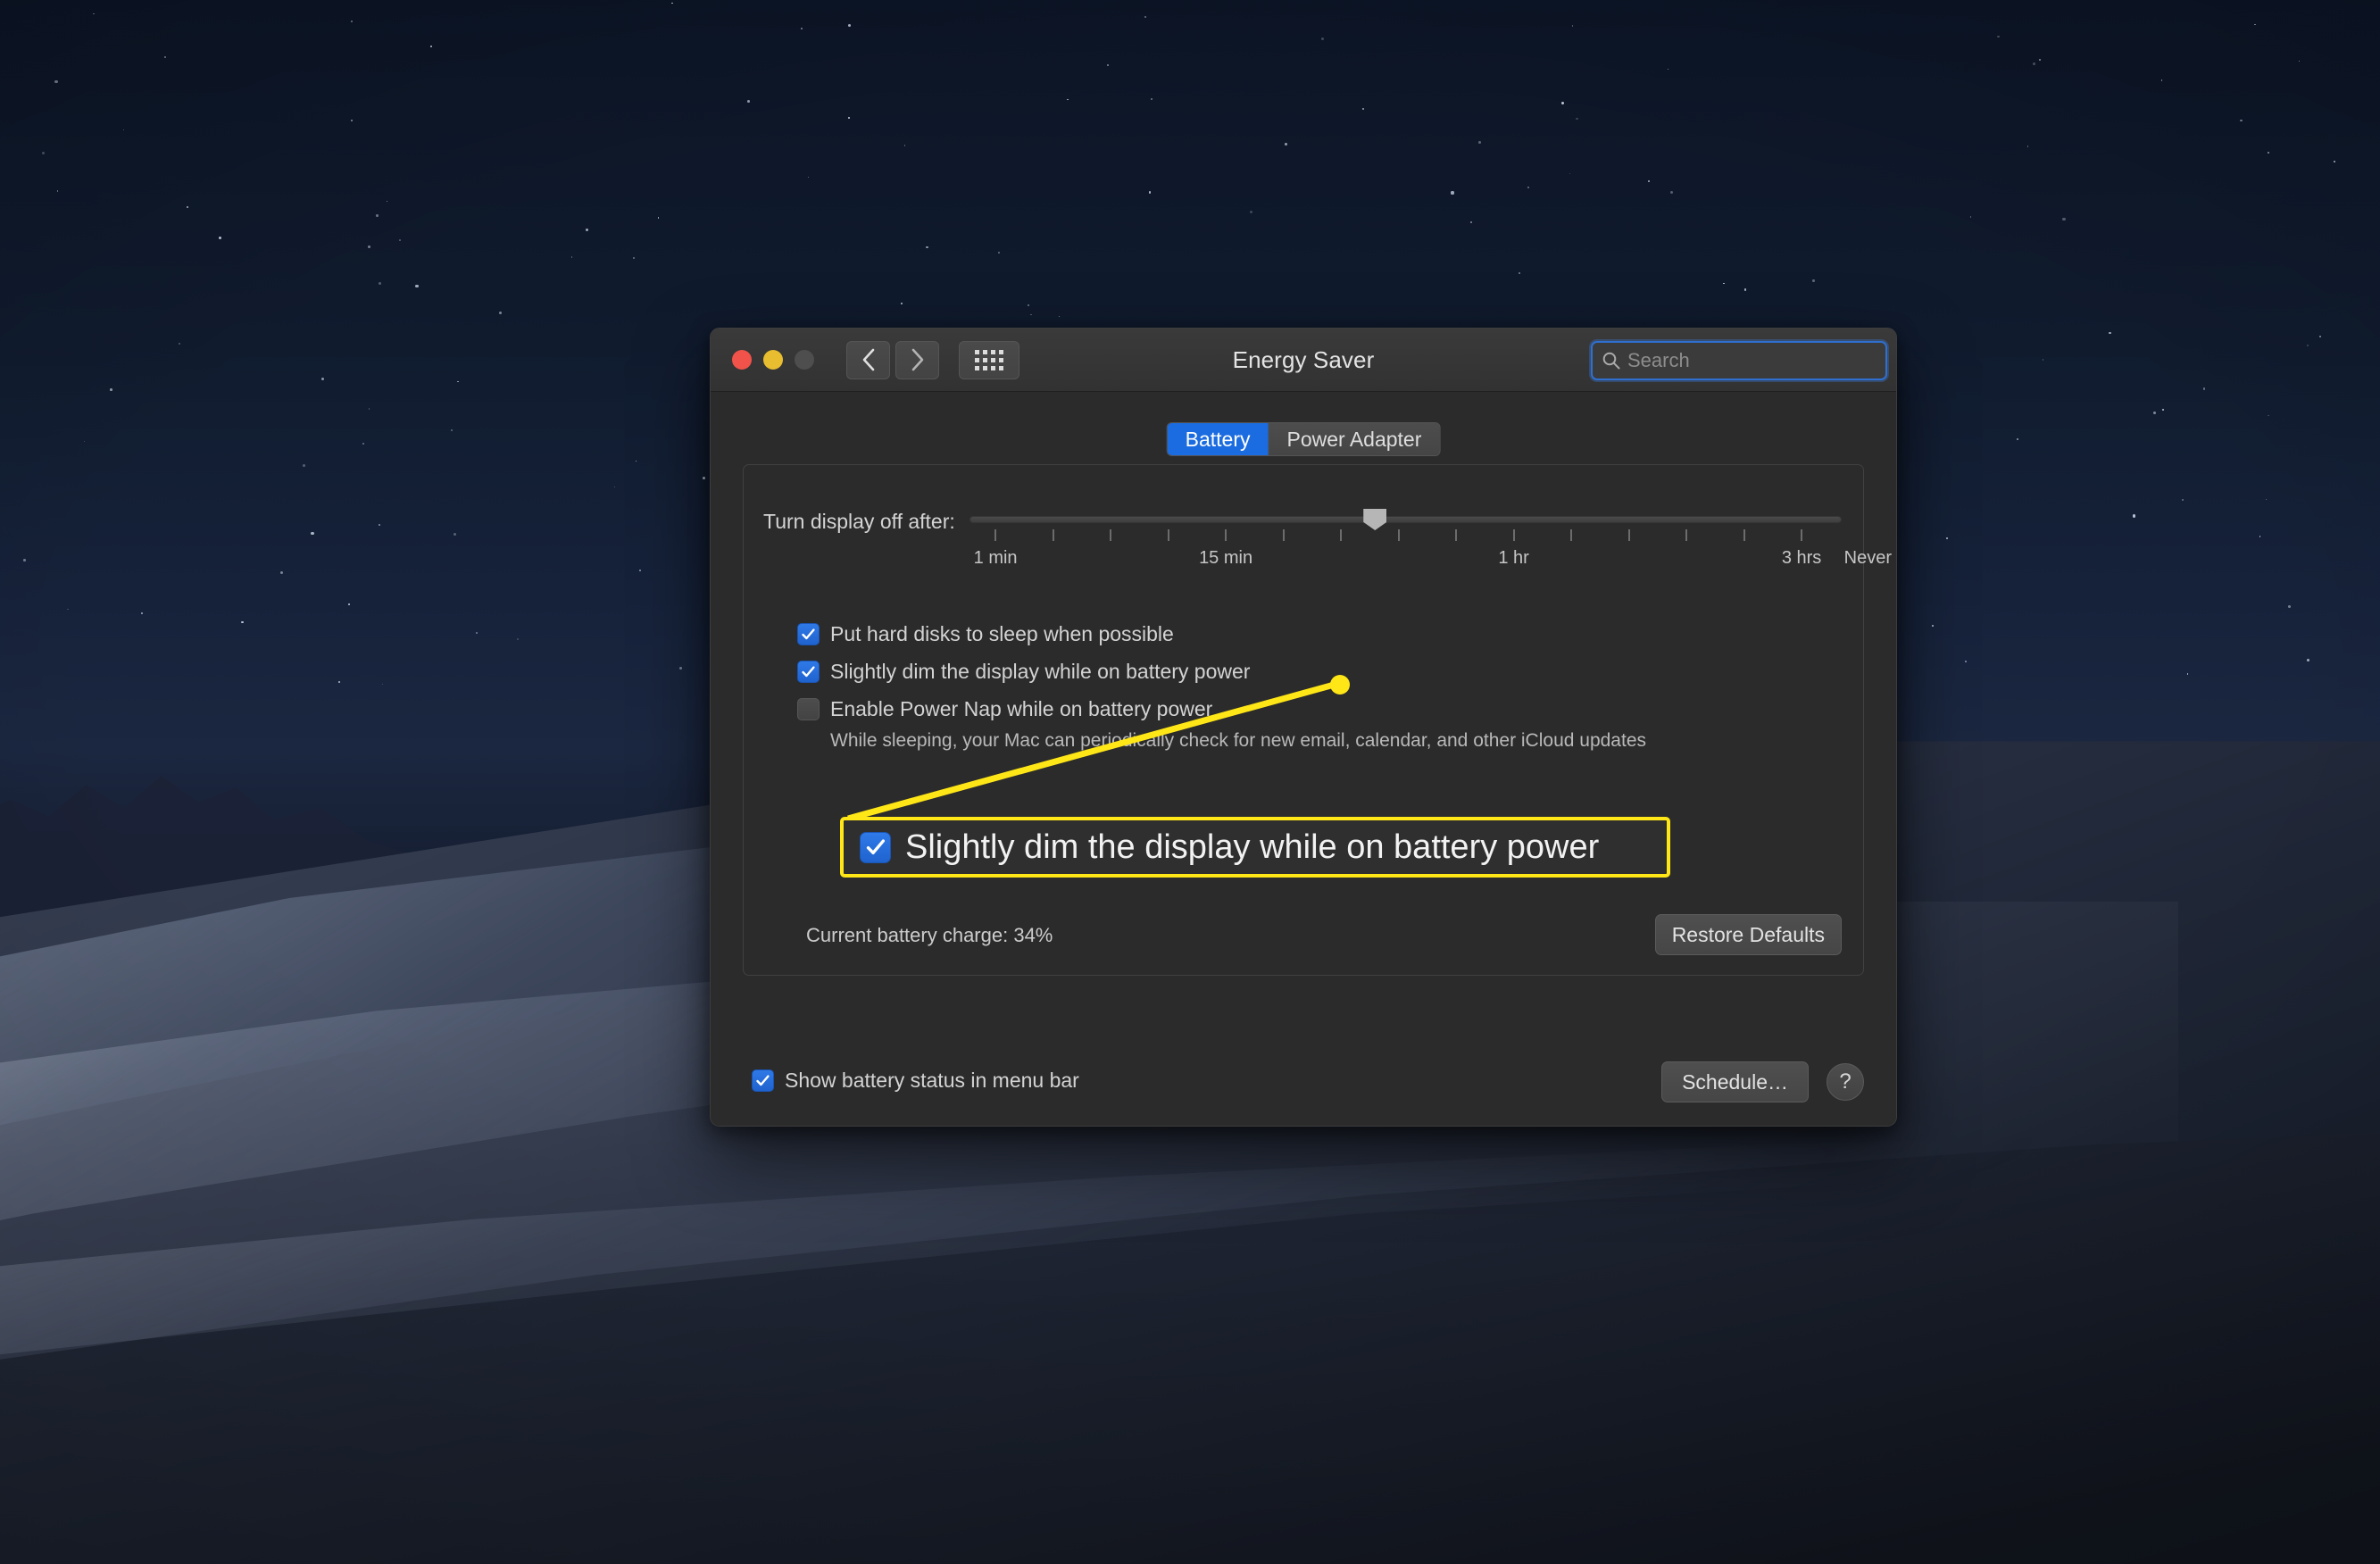 This screenshot has width=2380, height=1564. Describe the element at coordinates (1756, 360) in the screenshot. I see `search-input` at that location.